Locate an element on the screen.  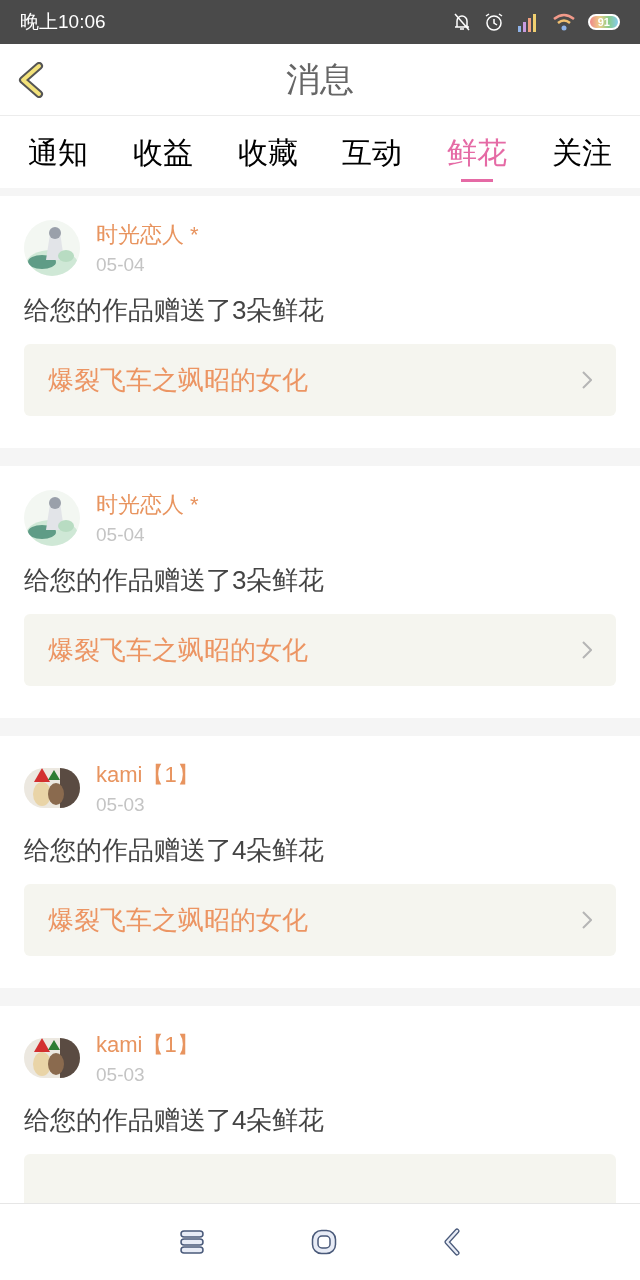
back-icon is located at coordinates (31, 80).